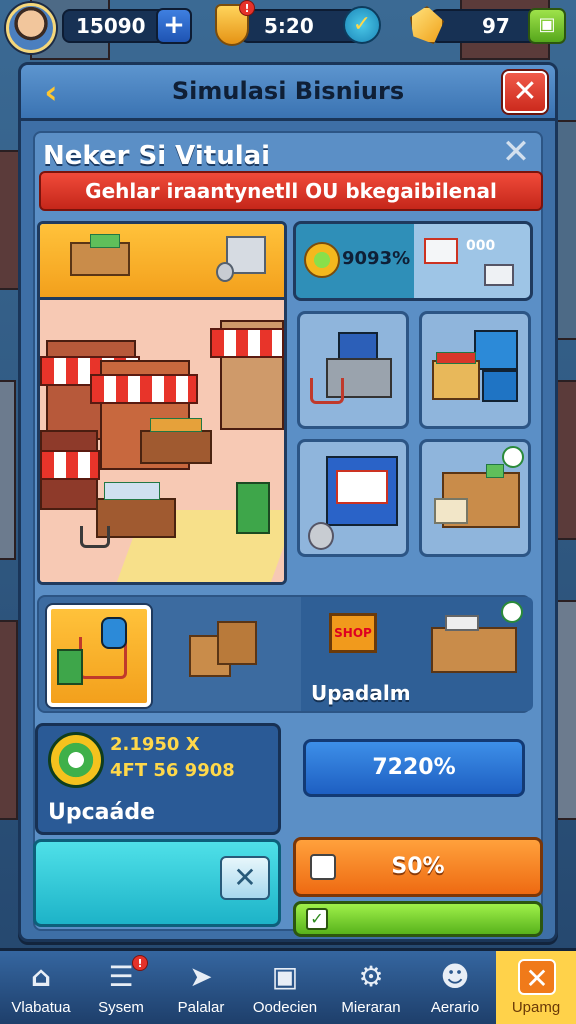 This screenshot has width=576, height=1024. What do you see at coordinates (285, 976) in the screenshot?
I see `building-icon: ▣` at bounding box center [285, 976].